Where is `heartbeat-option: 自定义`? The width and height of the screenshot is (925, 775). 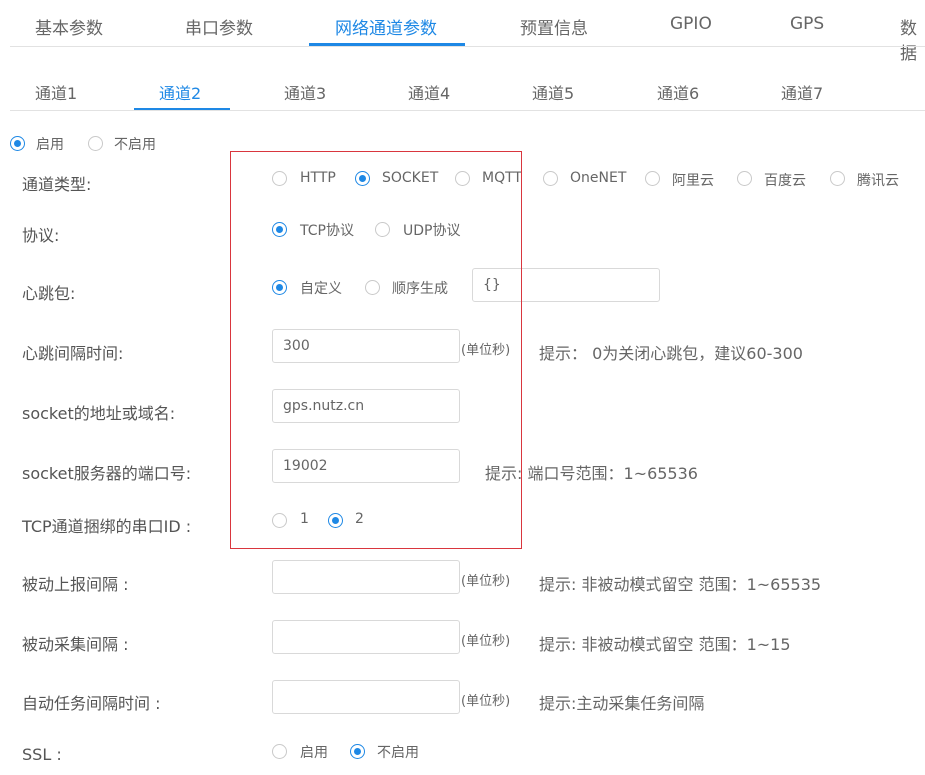 heartbeat-option: 自定义 is located at coordinates (321, 289).